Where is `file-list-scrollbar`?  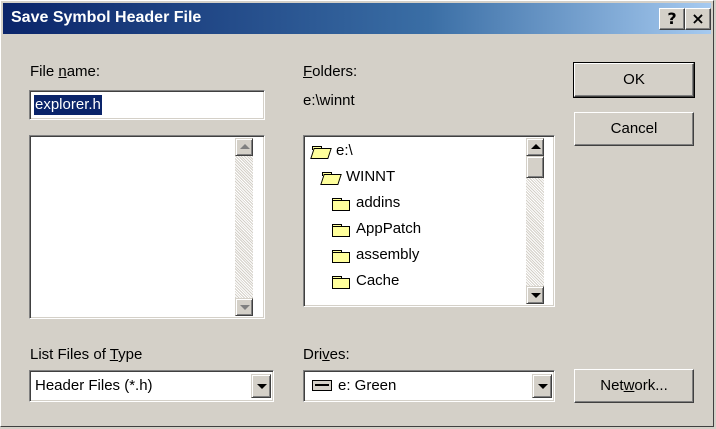
file-list-scrollbar is located at coordinates (244, 227).